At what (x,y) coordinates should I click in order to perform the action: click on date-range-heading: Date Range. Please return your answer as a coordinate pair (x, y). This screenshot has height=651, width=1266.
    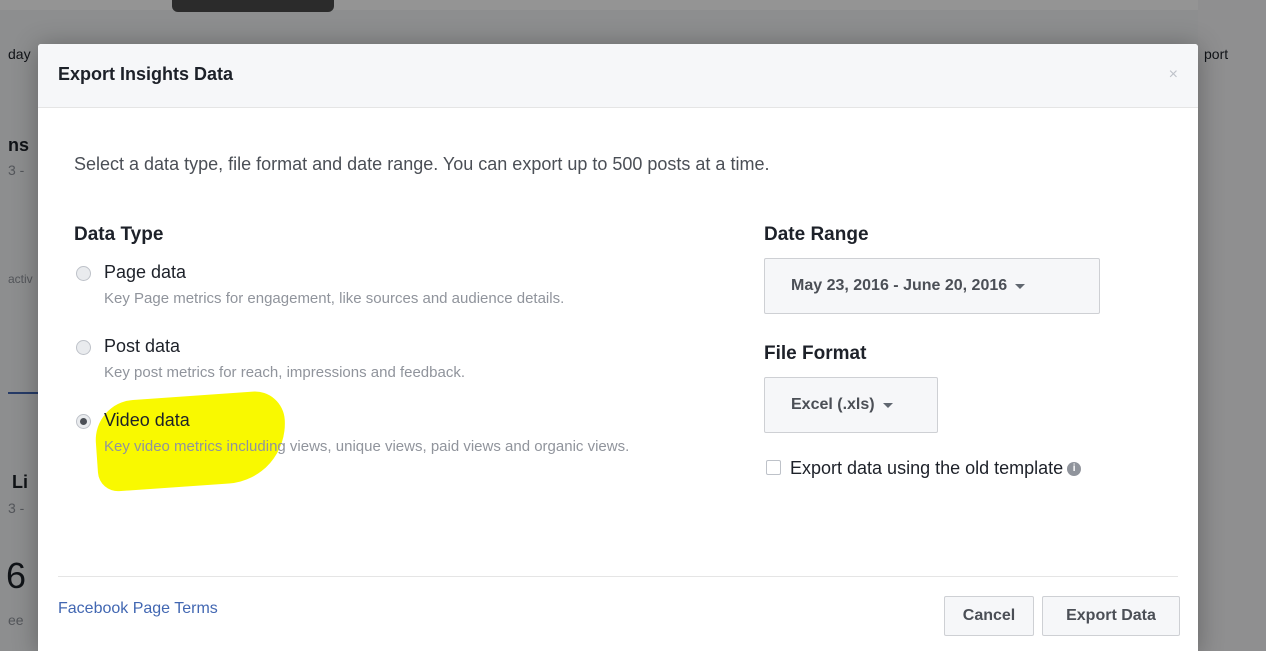
    Looking at the image, I should click on (816, 234).